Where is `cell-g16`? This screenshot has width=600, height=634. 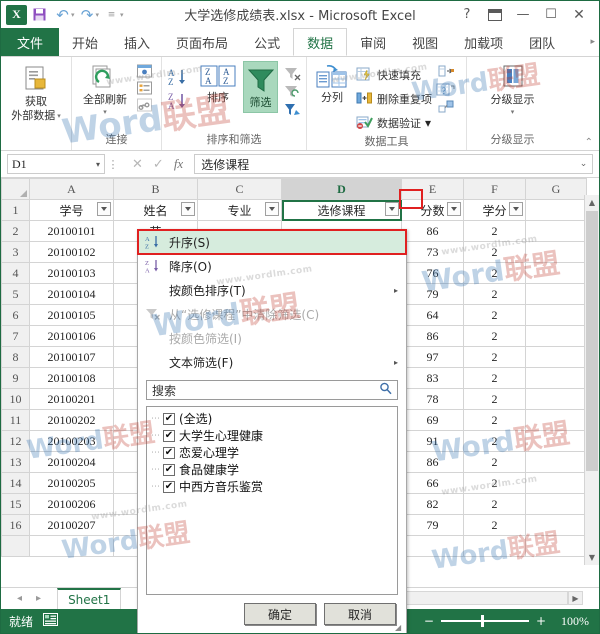
cell-g16 is located at coordinates (556, 525).